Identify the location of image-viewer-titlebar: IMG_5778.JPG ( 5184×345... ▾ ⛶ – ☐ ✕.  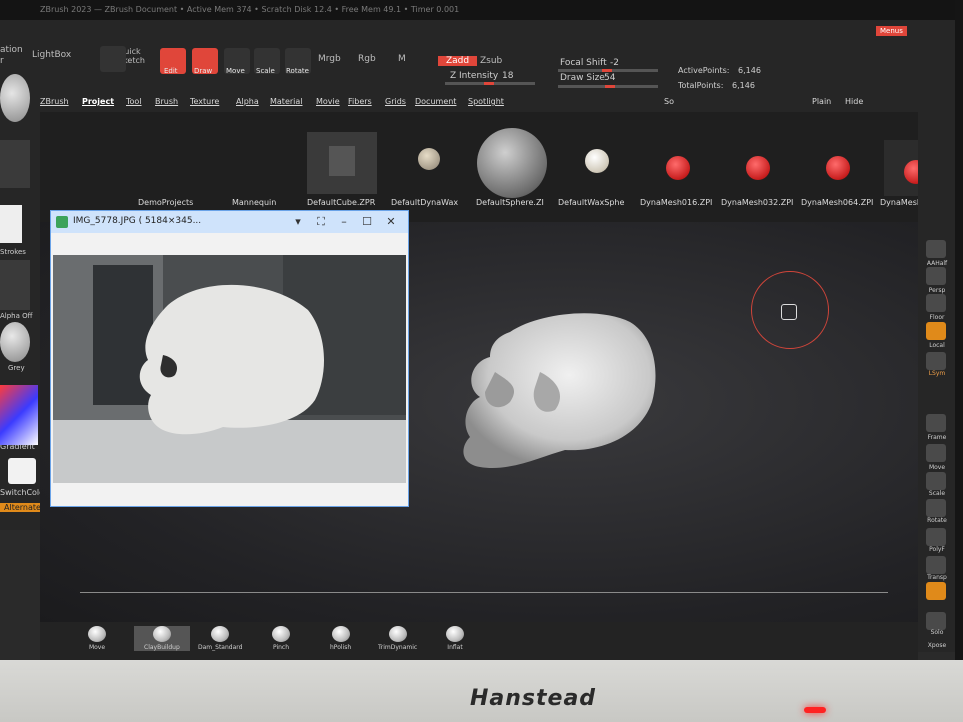
(229, 222).